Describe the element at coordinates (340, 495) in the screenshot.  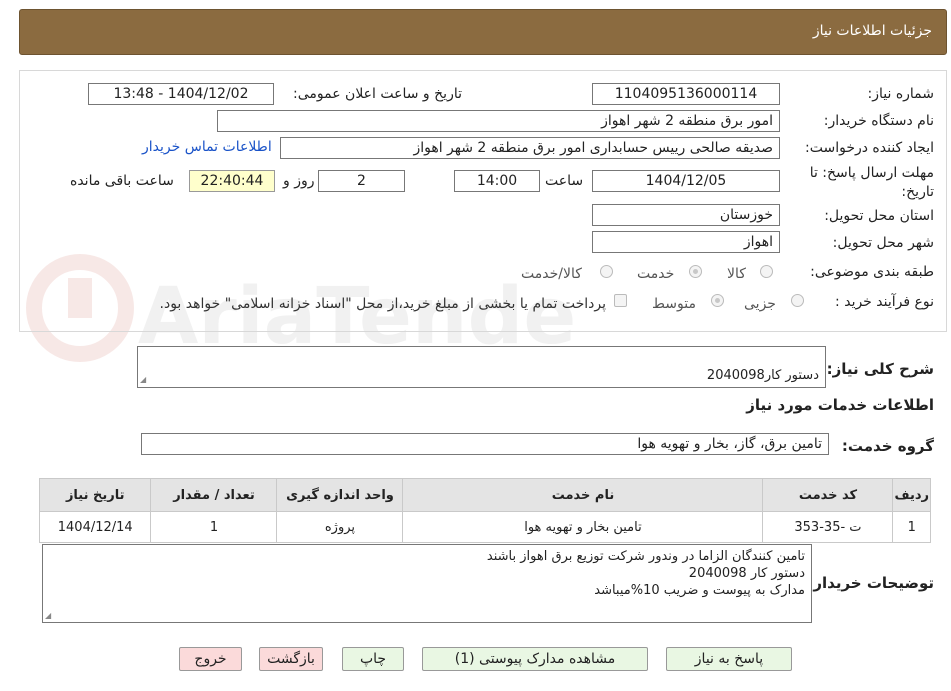
I see `col-unit: واحد اندازه گیری` at that location.